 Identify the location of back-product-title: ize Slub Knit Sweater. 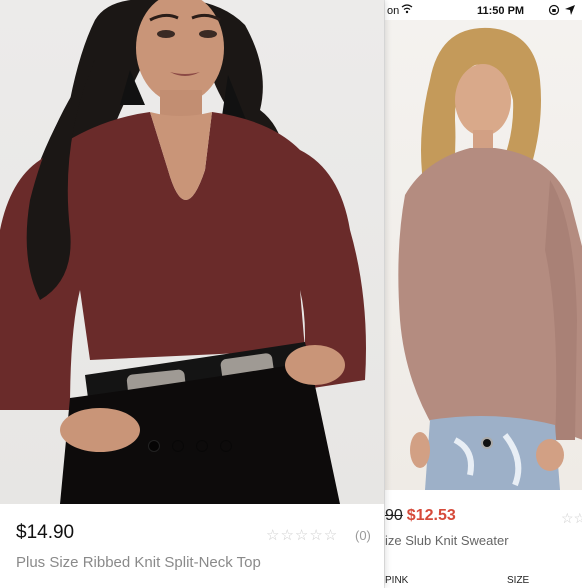
(447, 540).